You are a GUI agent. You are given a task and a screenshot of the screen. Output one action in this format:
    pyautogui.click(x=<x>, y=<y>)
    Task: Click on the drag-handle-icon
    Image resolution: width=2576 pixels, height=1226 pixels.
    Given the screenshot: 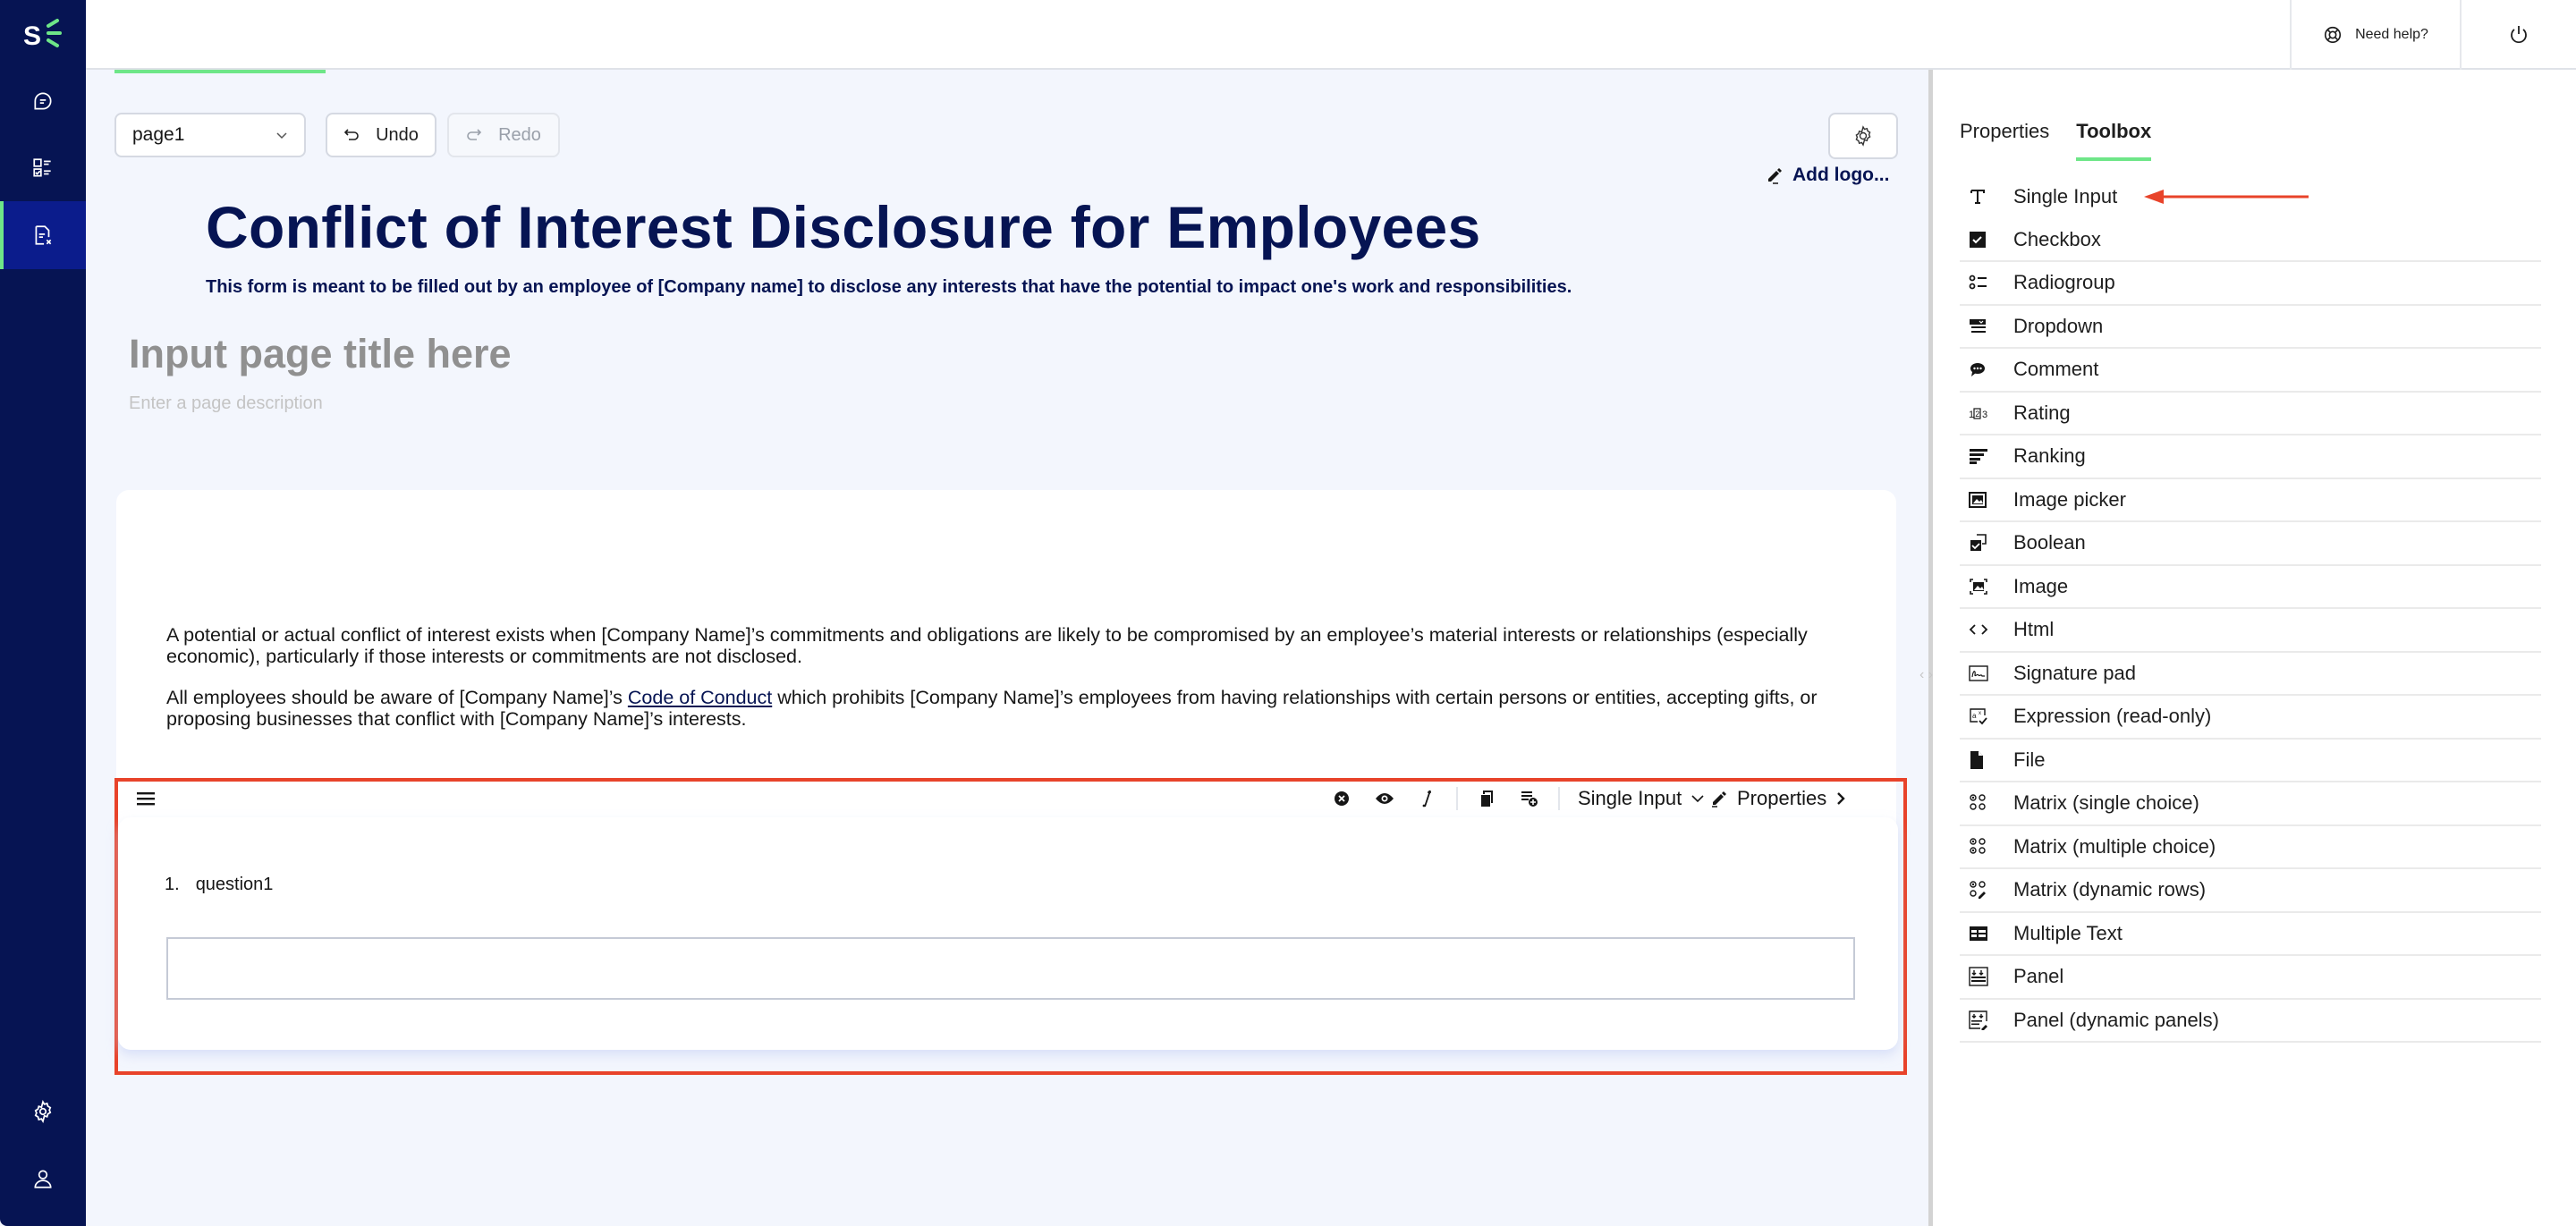 What is the action you would take?
    pyautogui.click(x=145, y=798)
    